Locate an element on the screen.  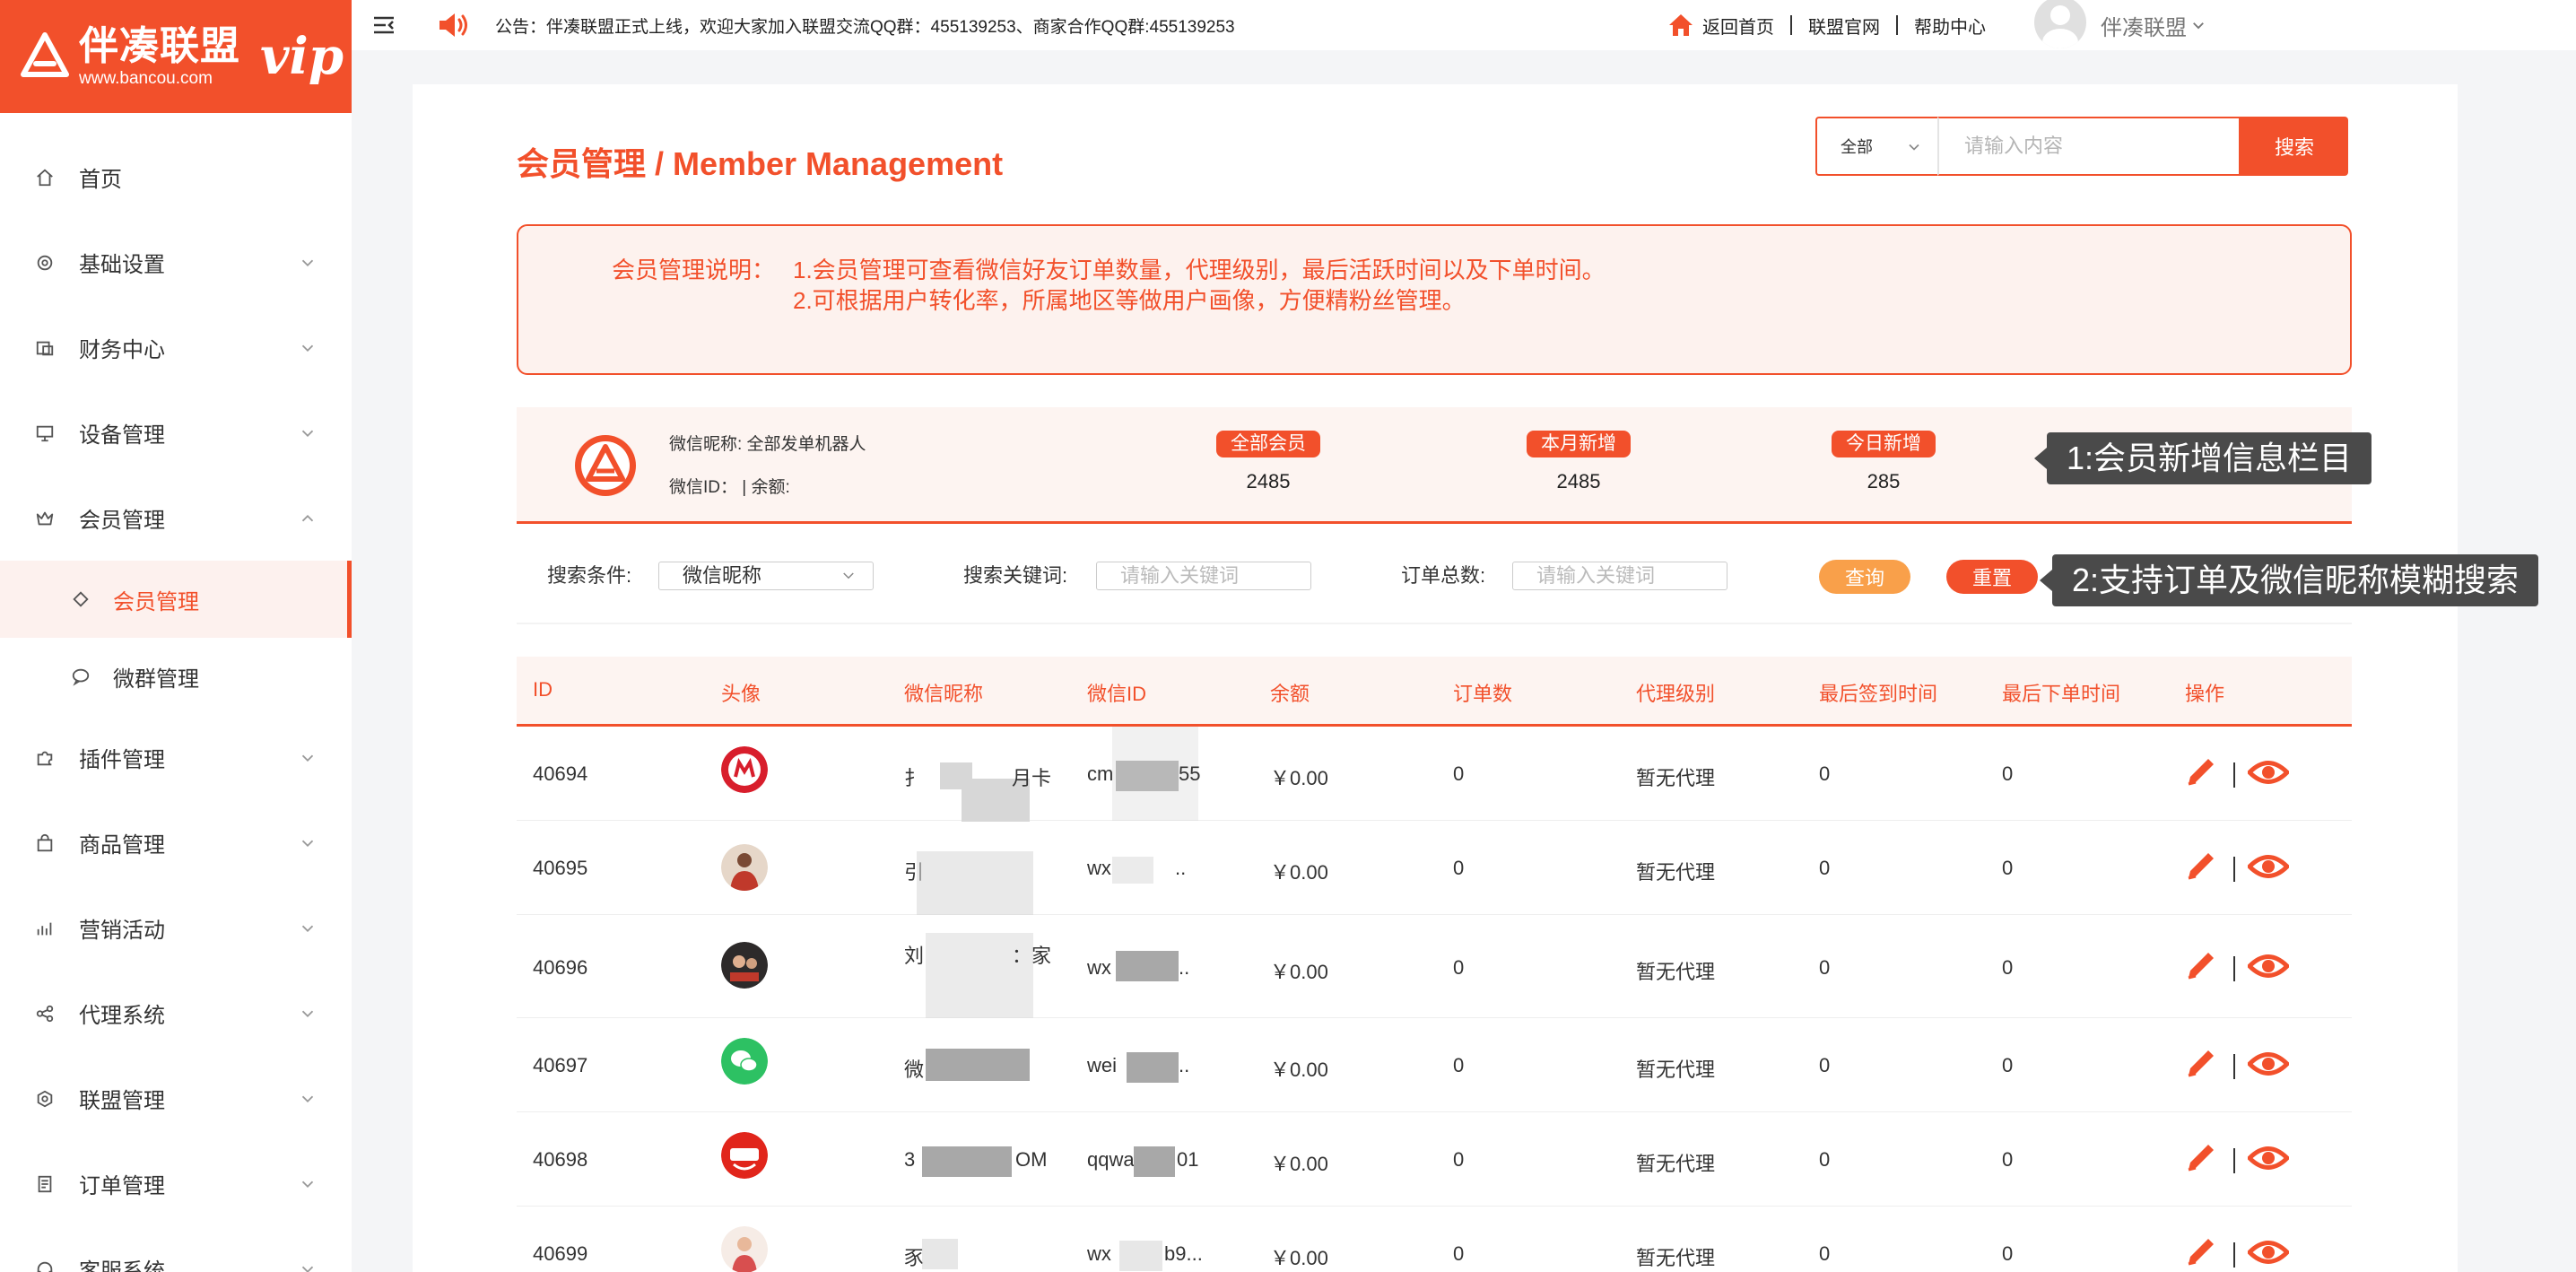
link-divider is located at coordinates (1897, 25).